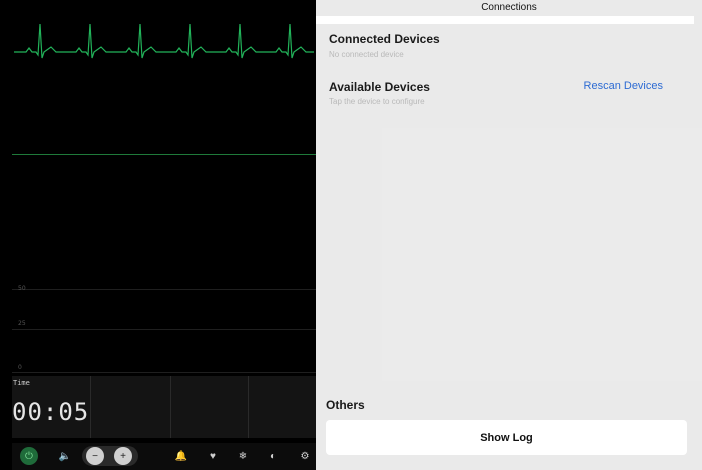 This screenshot has height=470, width=702. Describe the element at coordinates (273, 456) in the screenshot. I see `contrast-icon: ◐` at that location.